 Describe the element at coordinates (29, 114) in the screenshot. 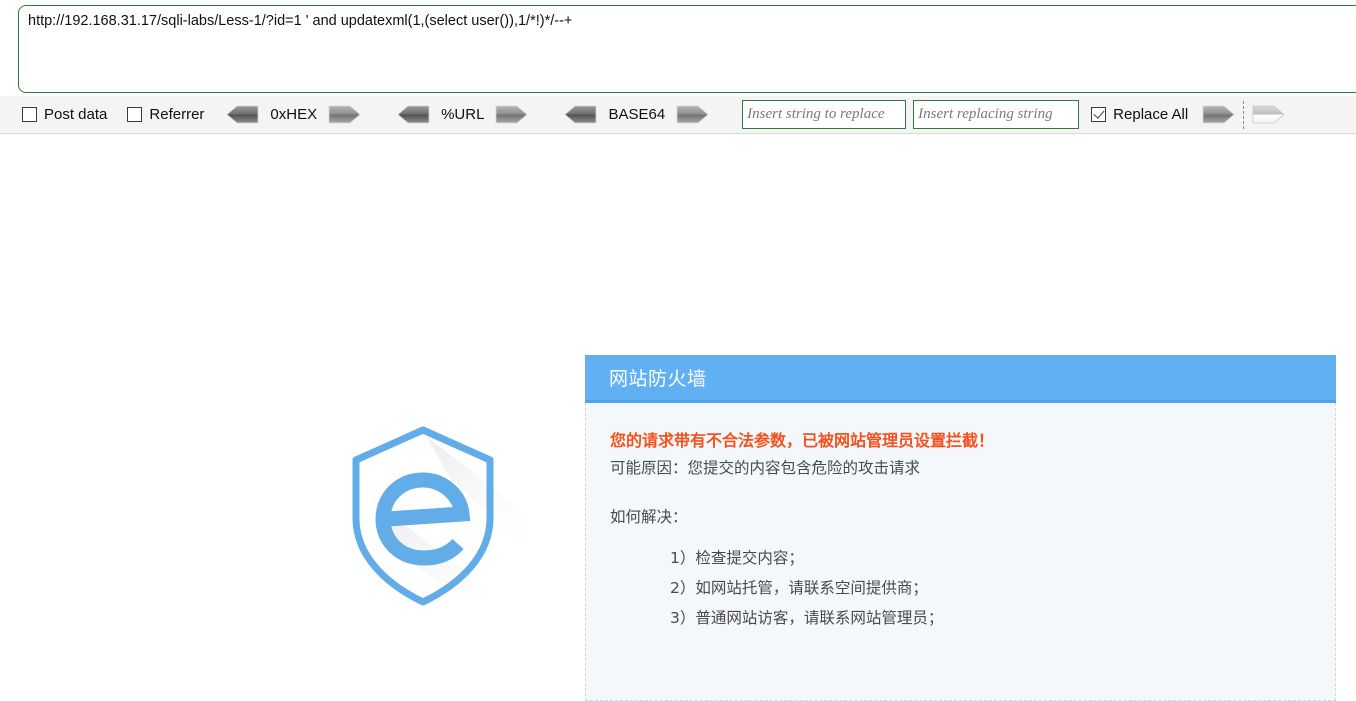

I see `post-data-checkbox` at that location.